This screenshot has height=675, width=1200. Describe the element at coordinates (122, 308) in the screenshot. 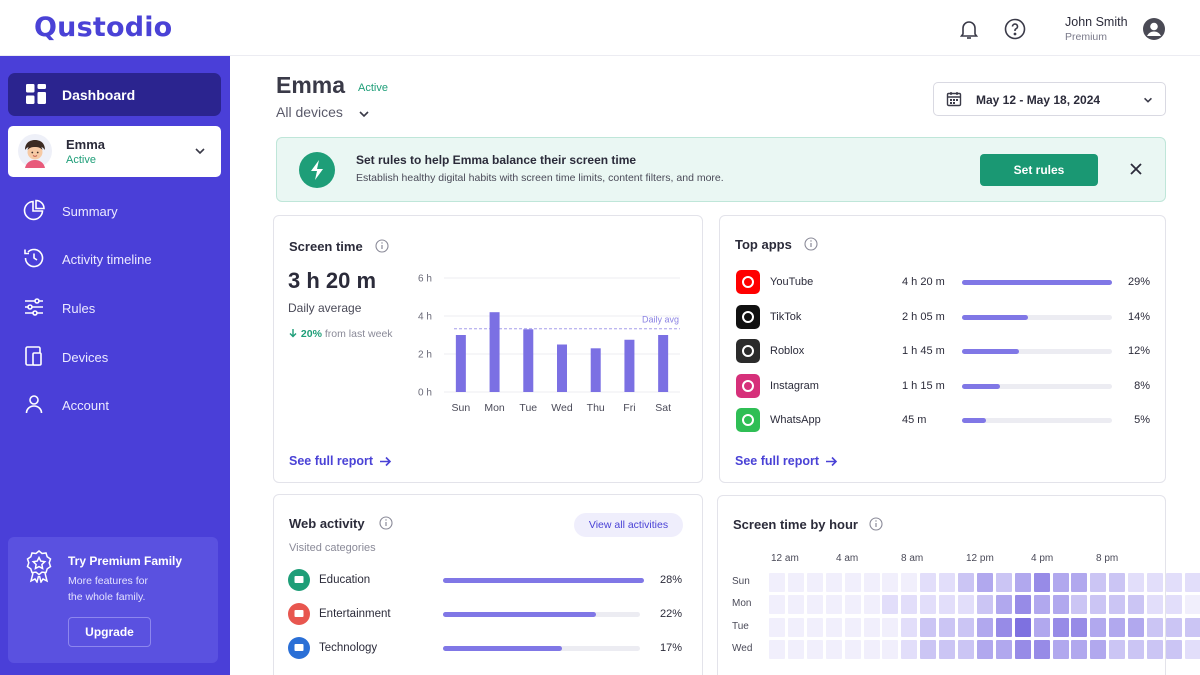

I see `sidebar-item-rules: Rules` at that location.